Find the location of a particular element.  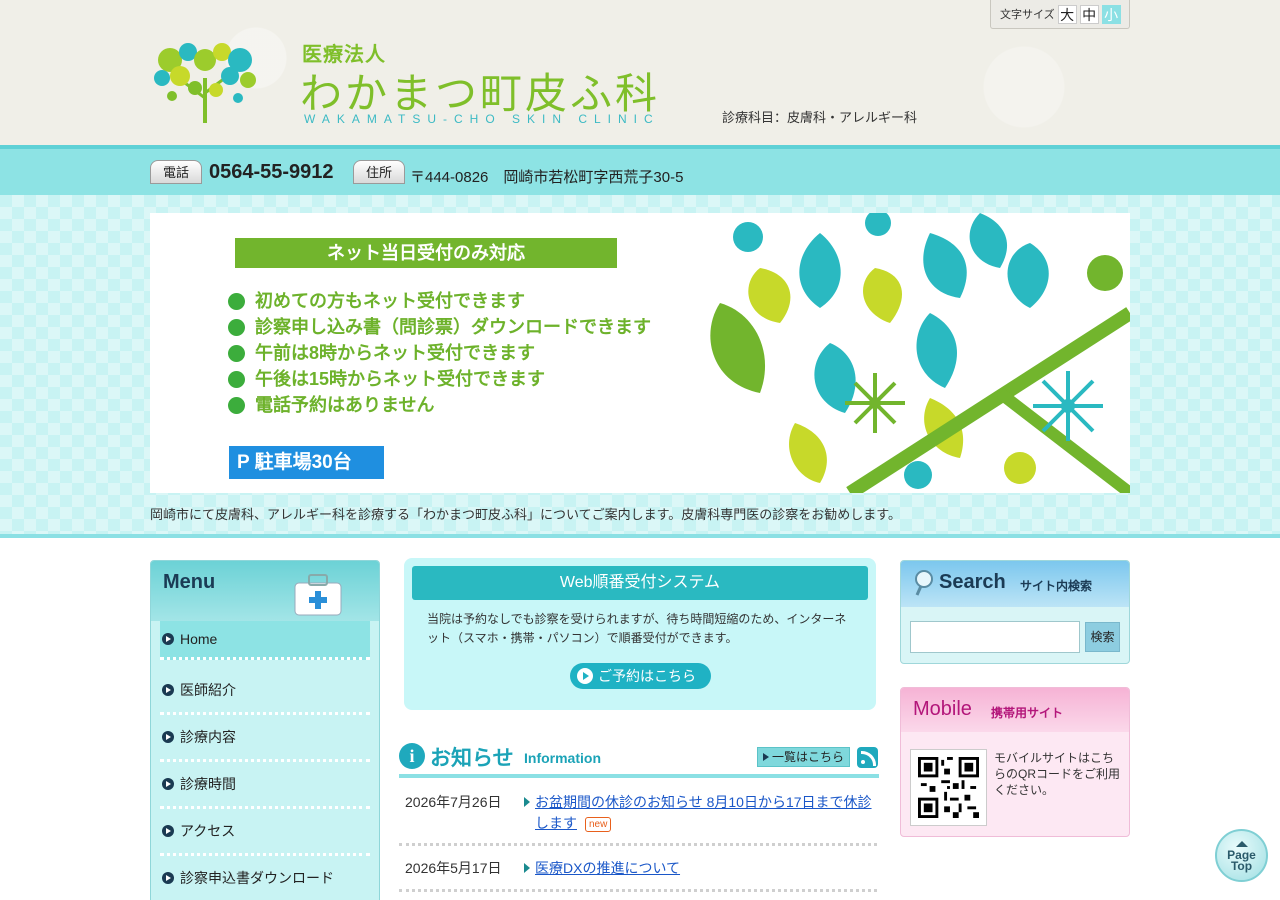

mobile-title: Mobile is located at coordinates (942, 709).